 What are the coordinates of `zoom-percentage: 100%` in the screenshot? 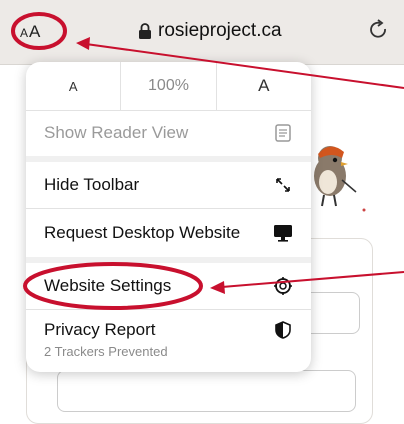 It's located at (169, 86).